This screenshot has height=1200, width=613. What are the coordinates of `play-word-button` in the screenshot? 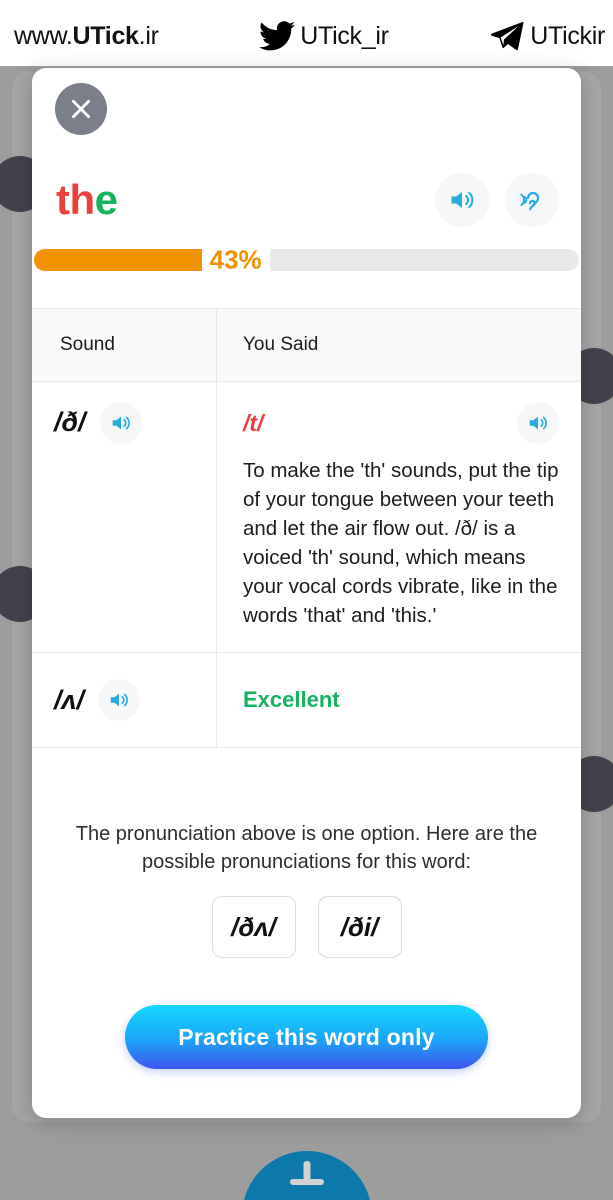 It's located at (462, 200).